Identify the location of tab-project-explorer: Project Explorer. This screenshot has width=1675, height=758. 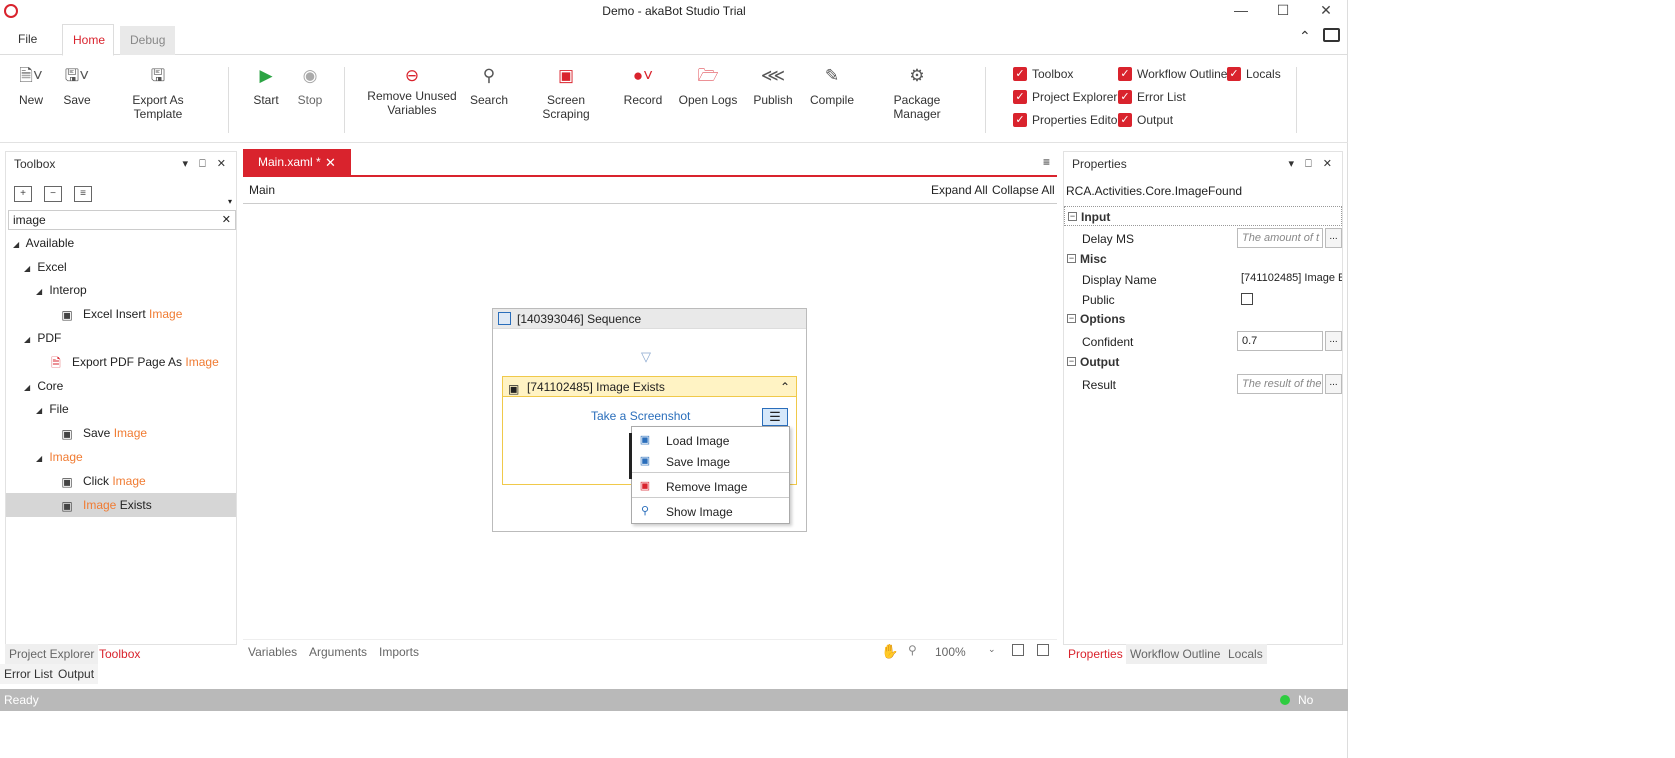
(52, 654).